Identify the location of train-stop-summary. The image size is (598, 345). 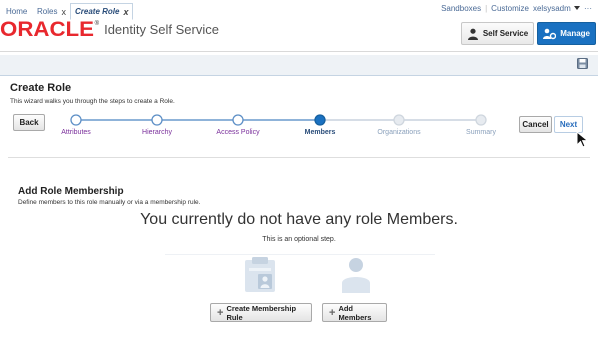
(481, 120).